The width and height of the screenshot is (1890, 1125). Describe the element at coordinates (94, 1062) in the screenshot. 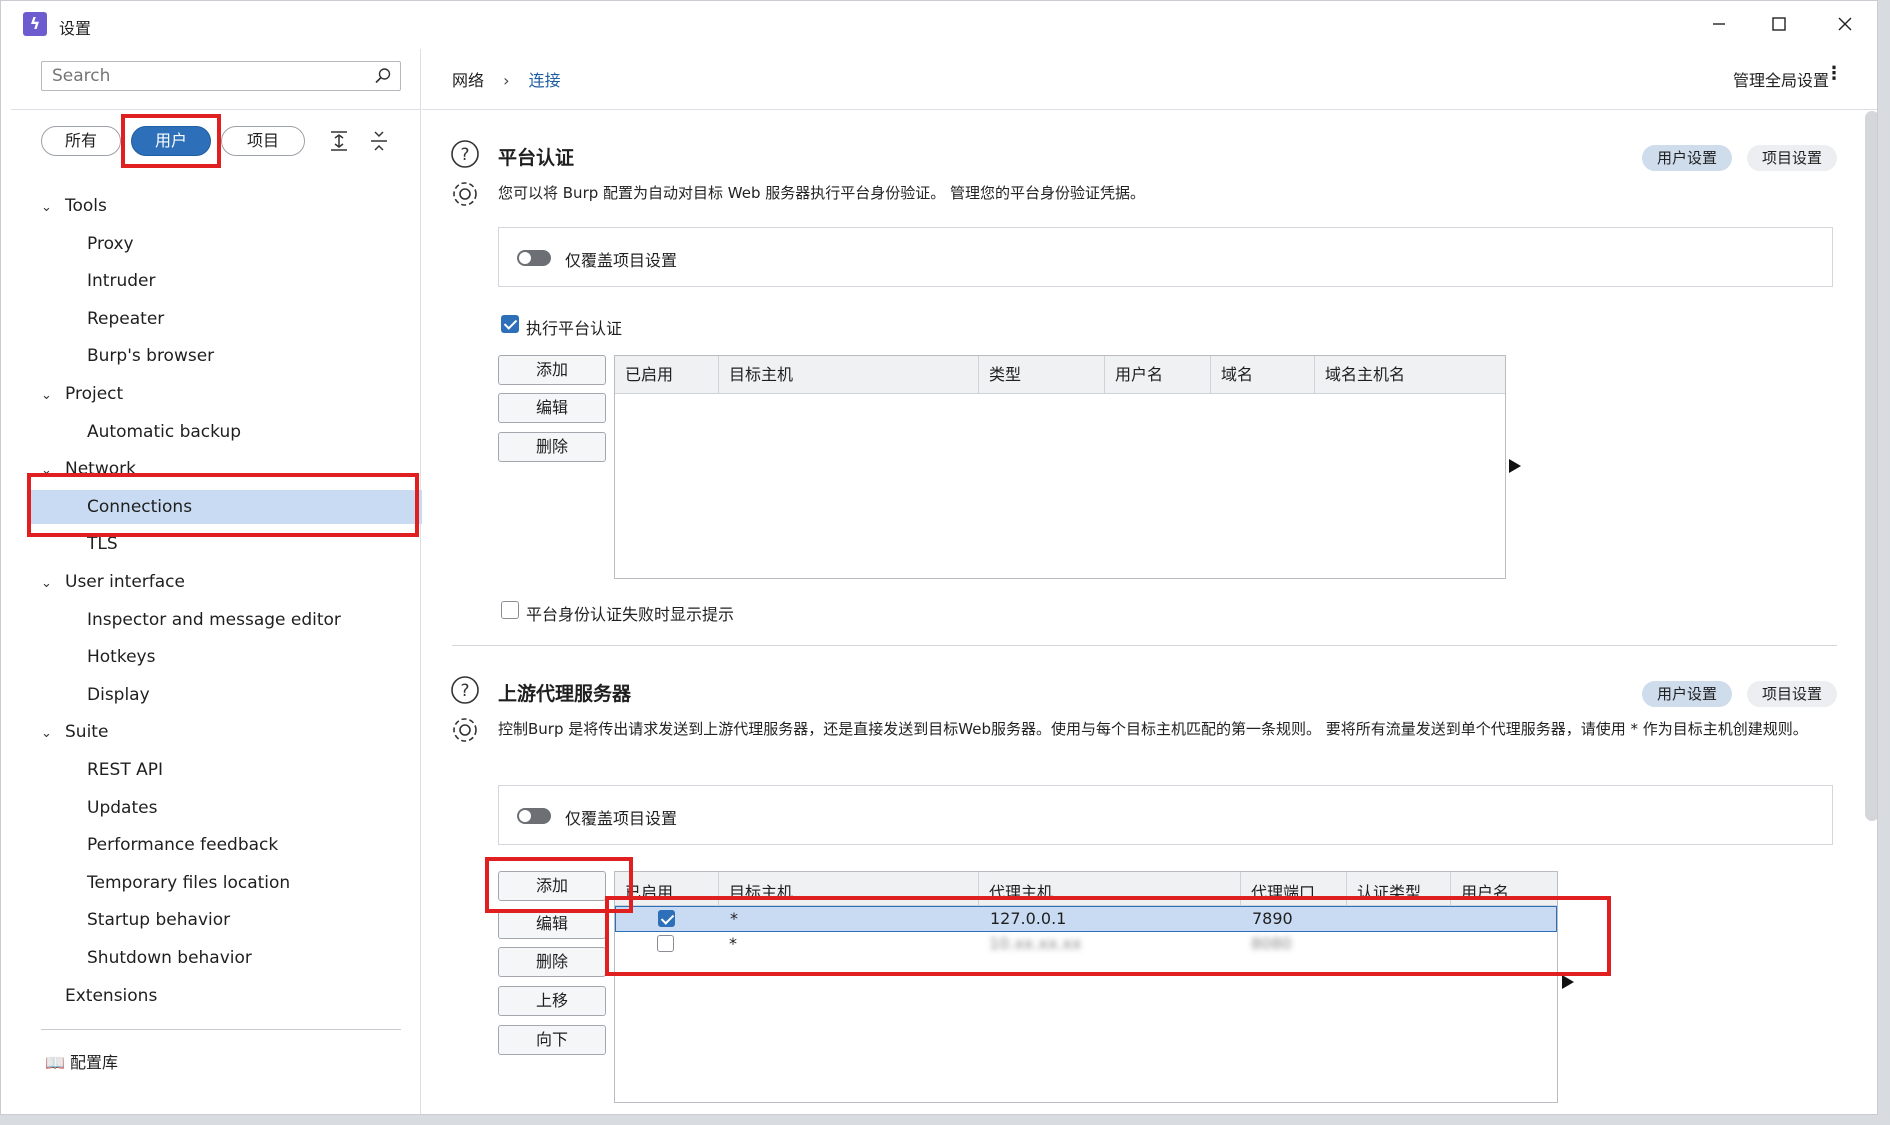

I see `config-library-label: 配置库` at that location.